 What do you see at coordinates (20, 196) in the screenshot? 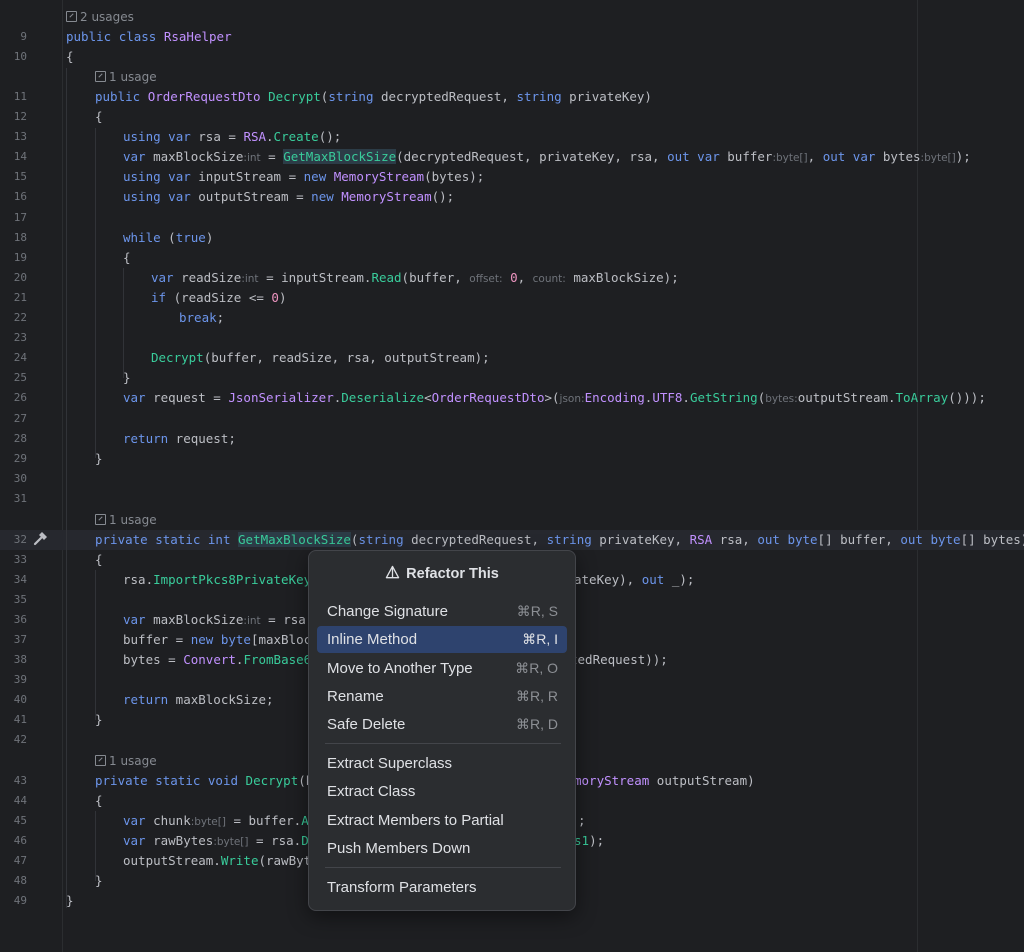
I see `line-number: 16` at bounding box center [20, 196].